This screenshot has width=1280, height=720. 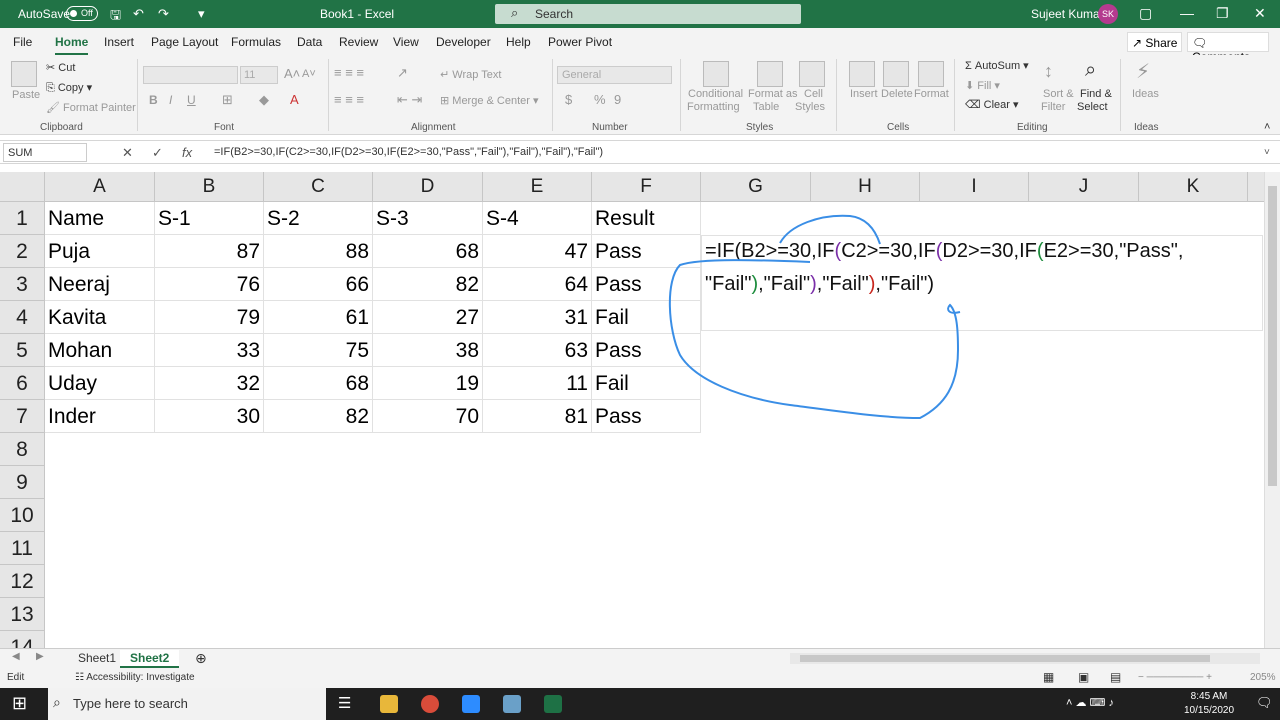 I want to click on font-color-icon: A, so click(x=294, y=99).